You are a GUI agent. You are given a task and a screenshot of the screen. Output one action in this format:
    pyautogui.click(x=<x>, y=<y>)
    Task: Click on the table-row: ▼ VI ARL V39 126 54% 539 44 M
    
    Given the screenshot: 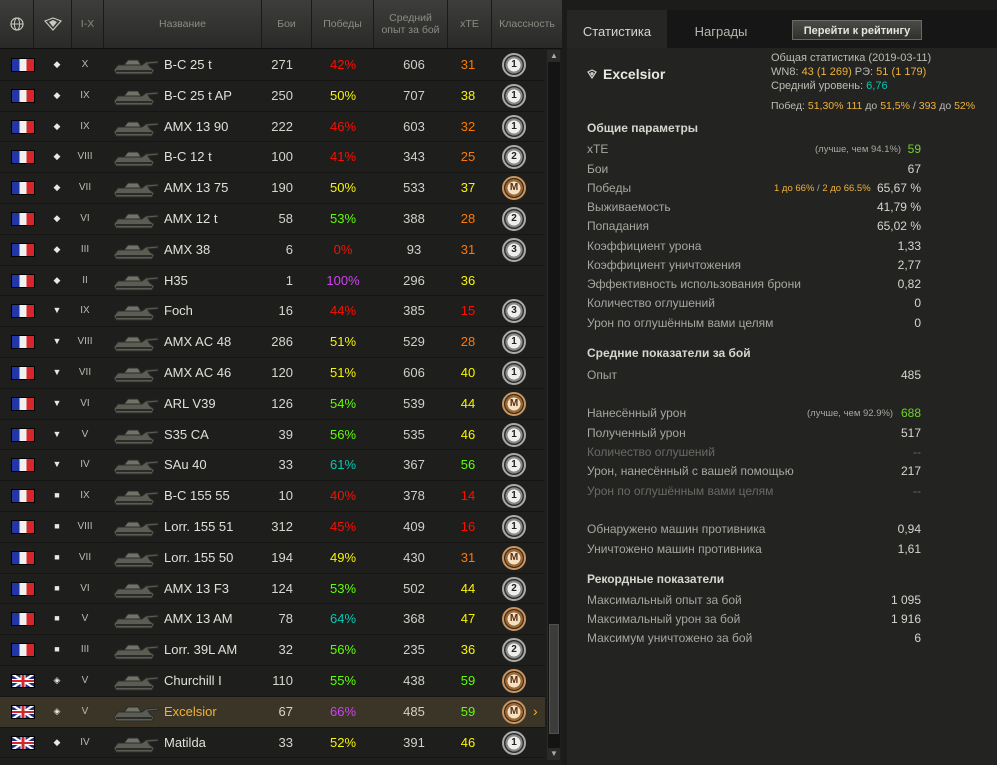 What is the action you would take?
    pyautogui.click(x=272, y=404)
    